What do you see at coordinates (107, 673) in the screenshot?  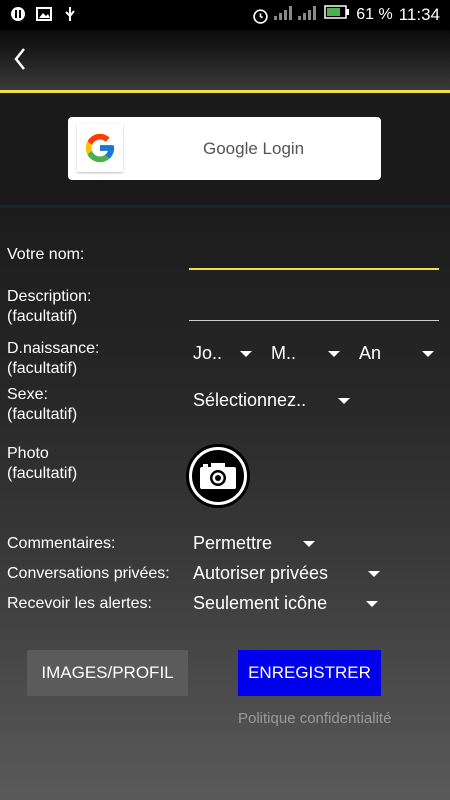 I see `images-profile-button: IMAGES/PROFIL` at bounding box center [107, 673].